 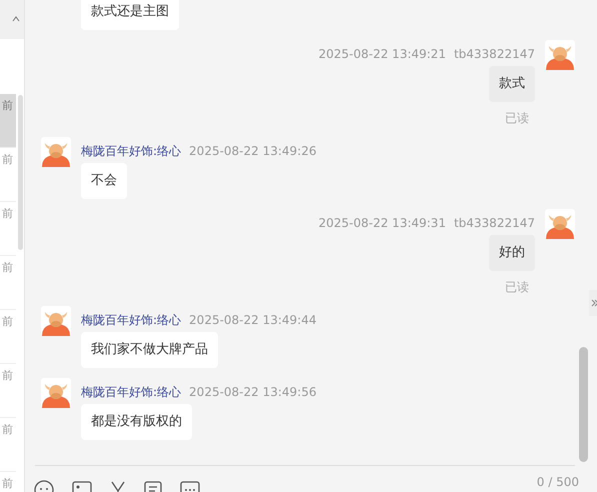 What do you see at coordinates (130, 15) in the screenshot?
I see `message-bubble: 款式还是主图` at bounding box center [130, 15].